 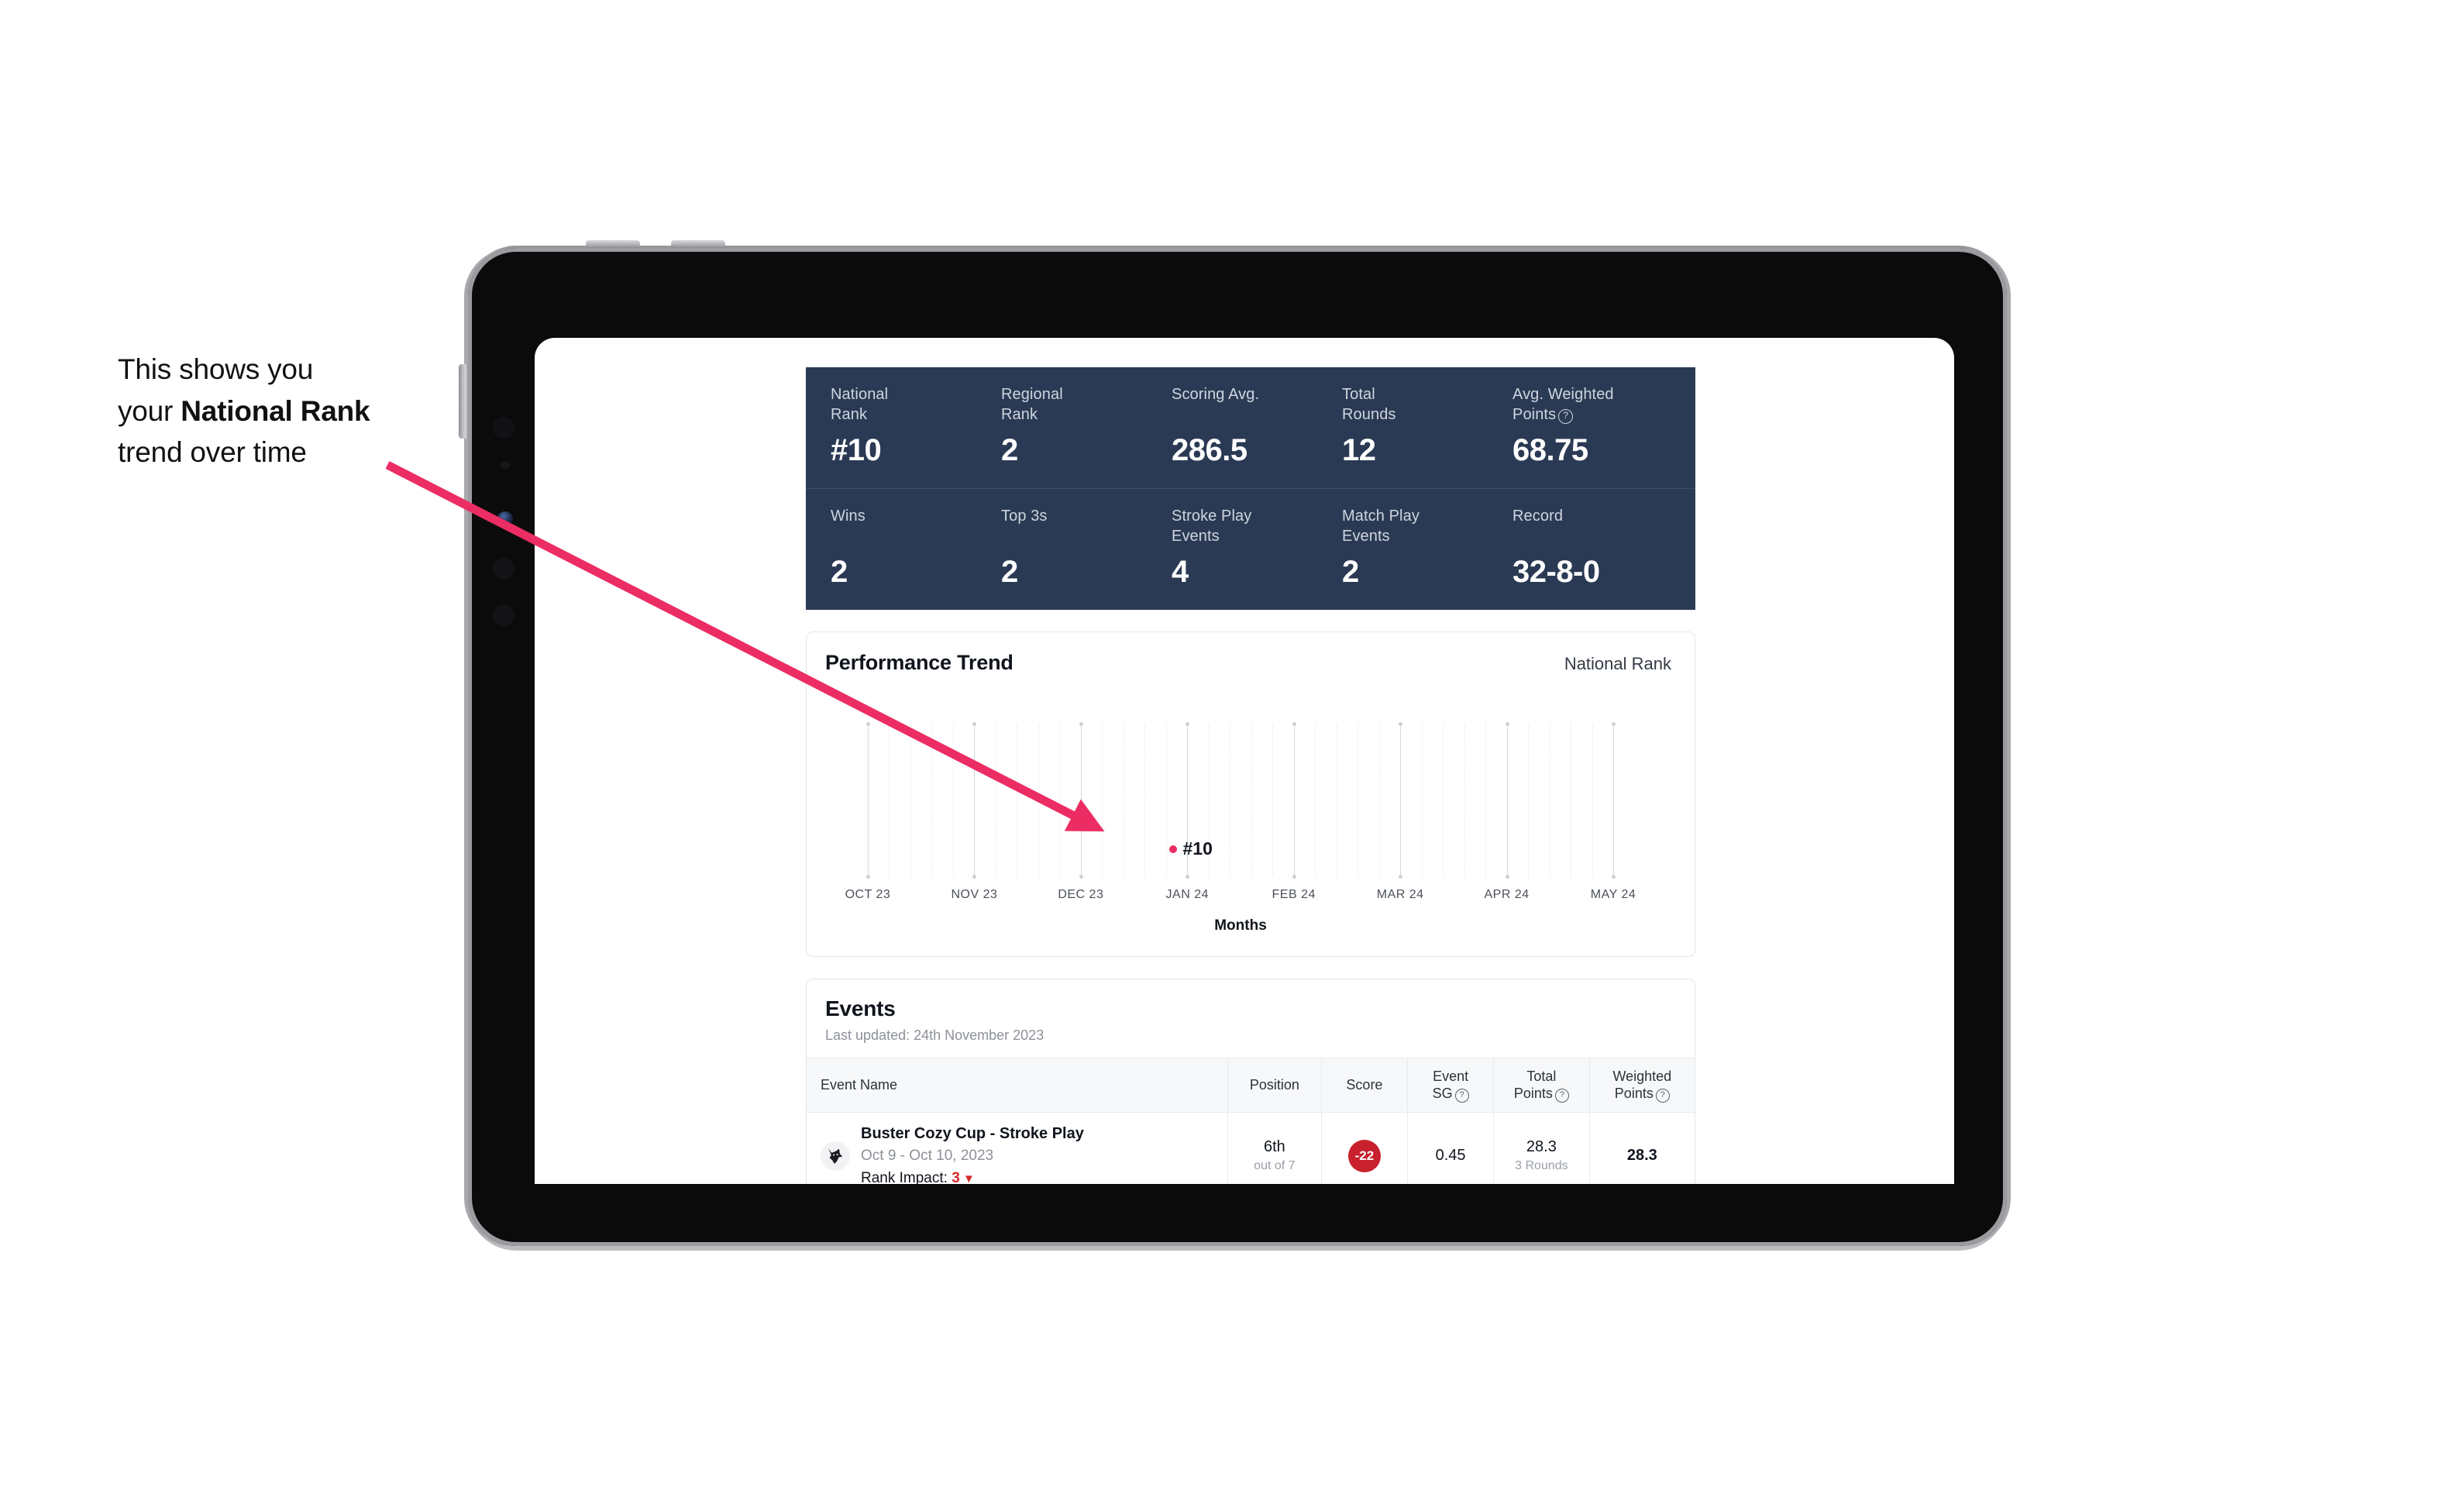 I want to click on data-point-label: #10, so click(x=1197, y=849).